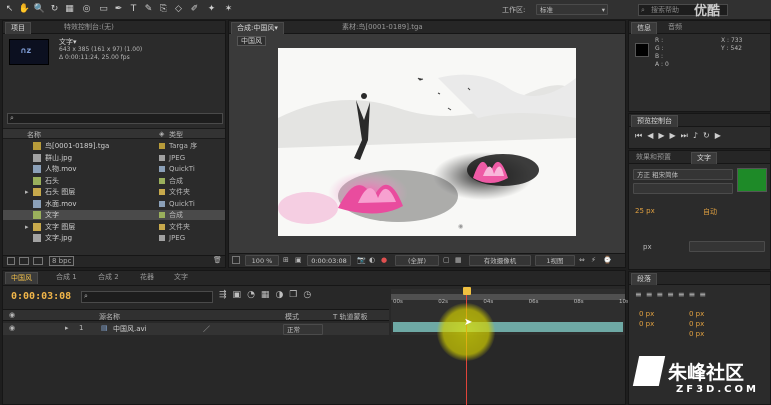 Image resolution: width=771 pixels, height=405 pixels. What do you see at coordinates (18, 28) in the screenshot?
I see `tab-project: 项目` at bounding box center [18, 28].